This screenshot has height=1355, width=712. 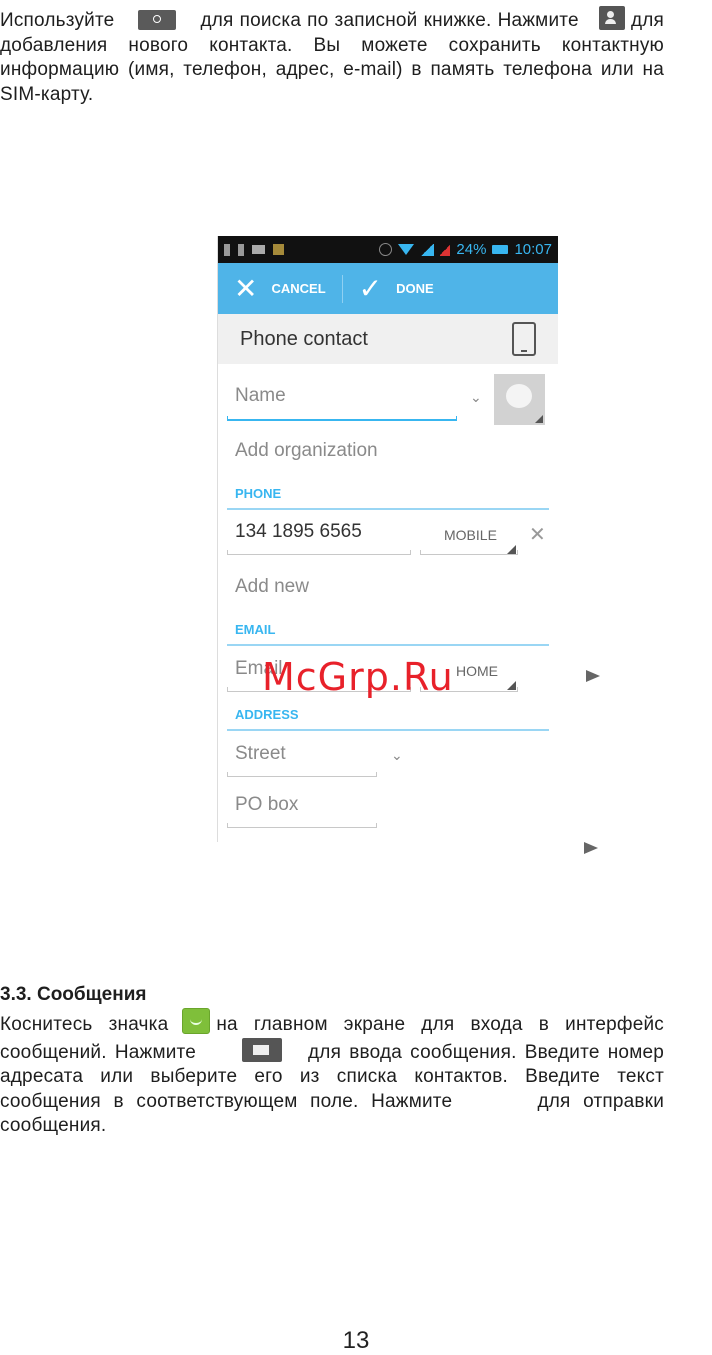 I want to click on signal-icon, so click(x=427, y=249).